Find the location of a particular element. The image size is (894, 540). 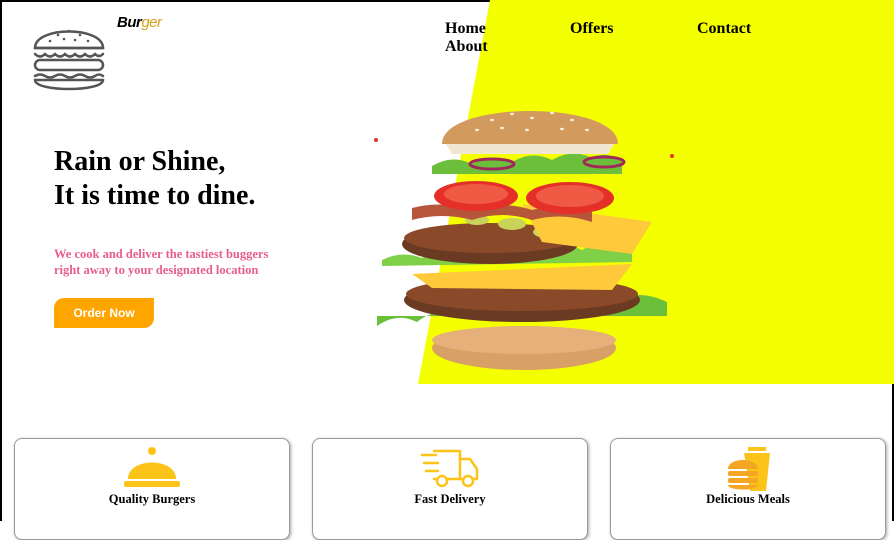

feature-label-quality: Quality Burgers is located at coordinates (152, 499).